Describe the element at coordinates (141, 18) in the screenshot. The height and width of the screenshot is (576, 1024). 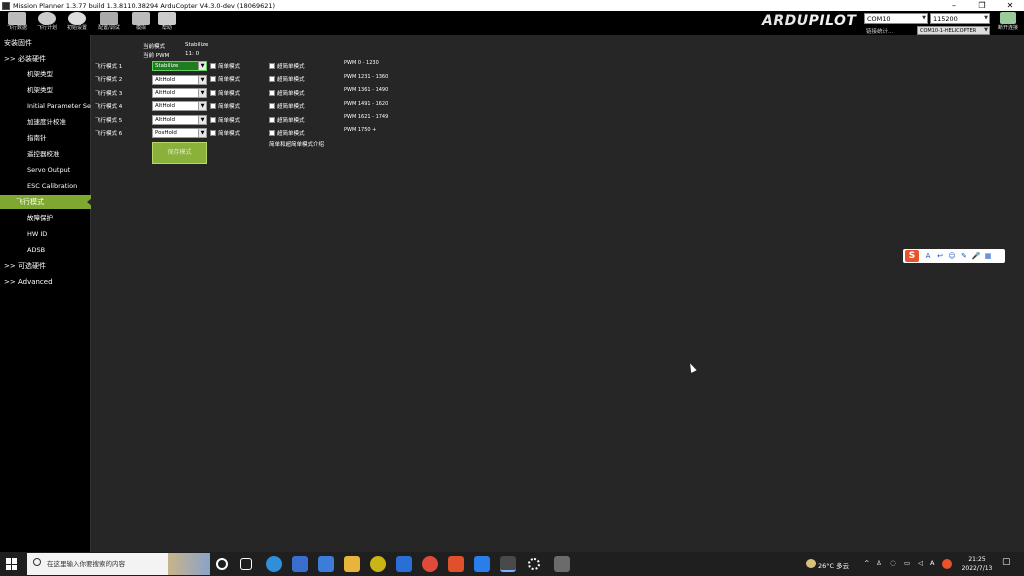
I see `simulation-icon` at that location.